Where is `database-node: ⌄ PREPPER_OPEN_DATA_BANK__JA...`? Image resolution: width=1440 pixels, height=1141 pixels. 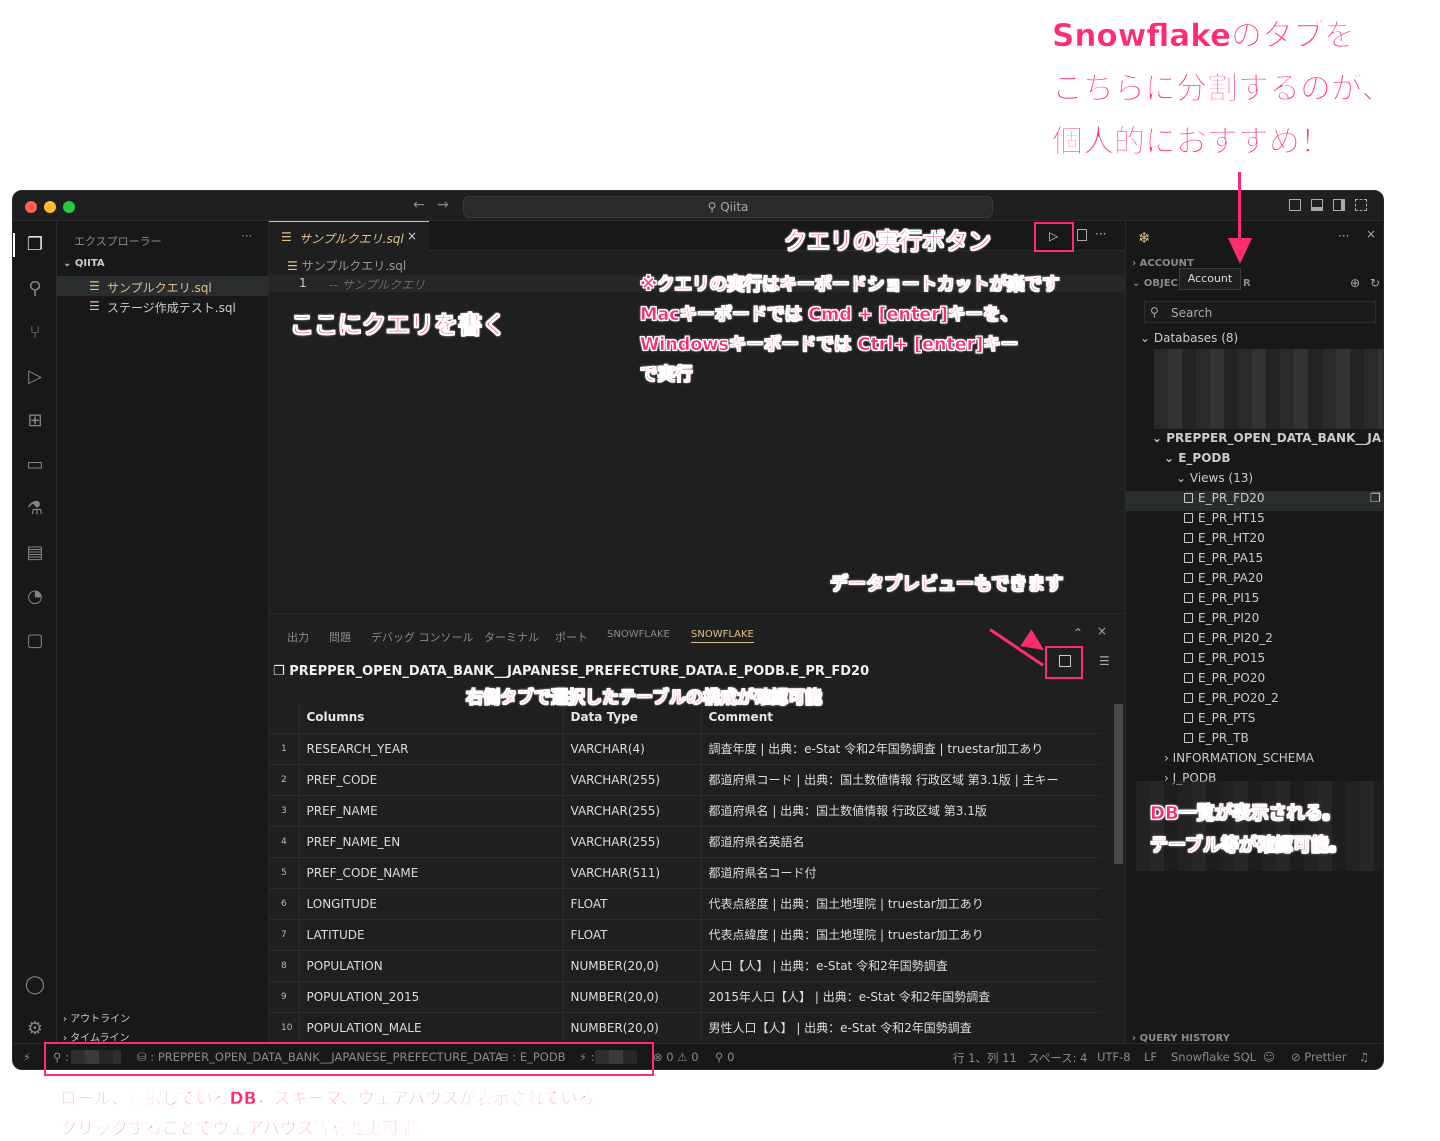
database-node: ⌄ PREPPER_OPEN_DATA_BANK__JA... is located at coordinates (1267, 438).